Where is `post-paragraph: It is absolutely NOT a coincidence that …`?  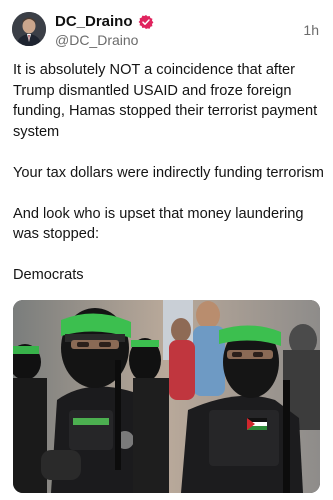
post-paragraph: It is absolutely NOT a coincidence that … is located at coordinates (165, 101).